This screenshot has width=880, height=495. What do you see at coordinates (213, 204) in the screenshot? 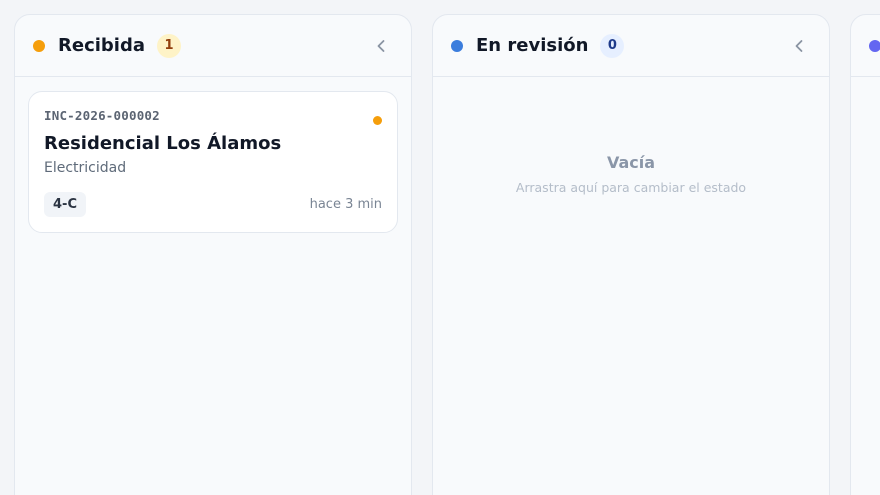
I see `card-footer: 4-C hace 3 min` at bounding box center [213, 204].